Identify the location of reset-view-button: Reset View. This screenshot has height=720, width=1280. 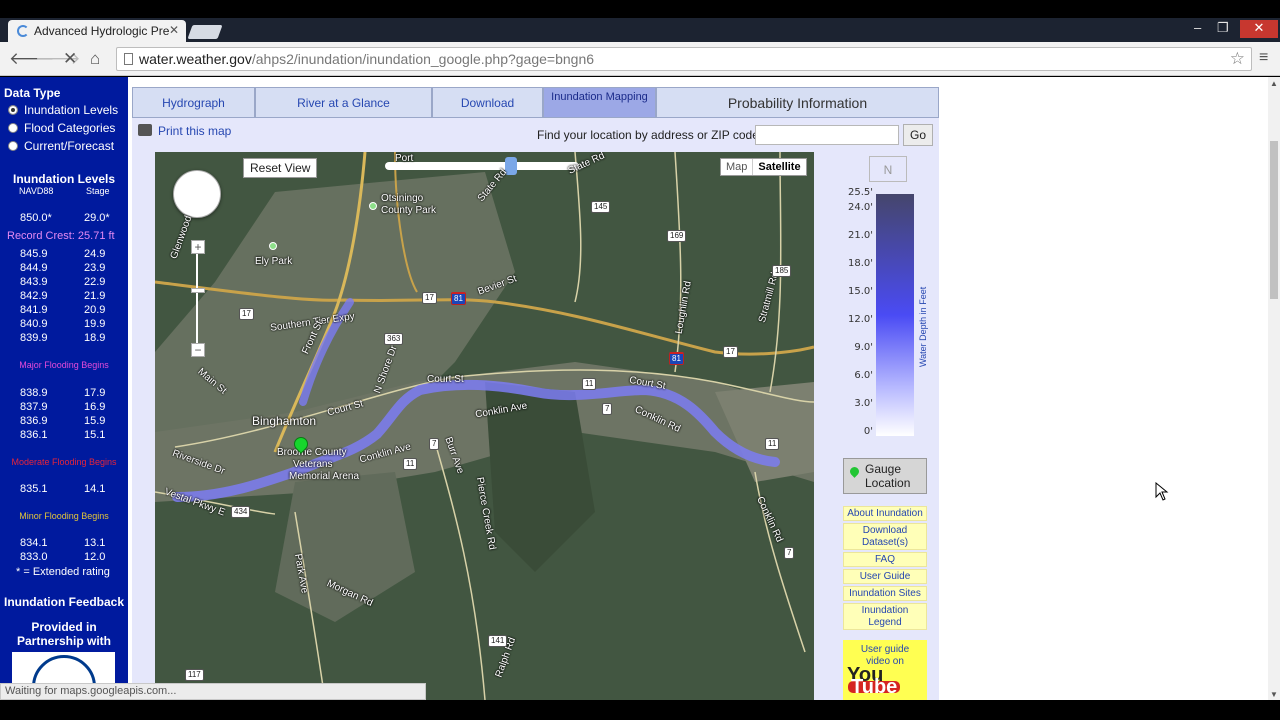
(280, 168).